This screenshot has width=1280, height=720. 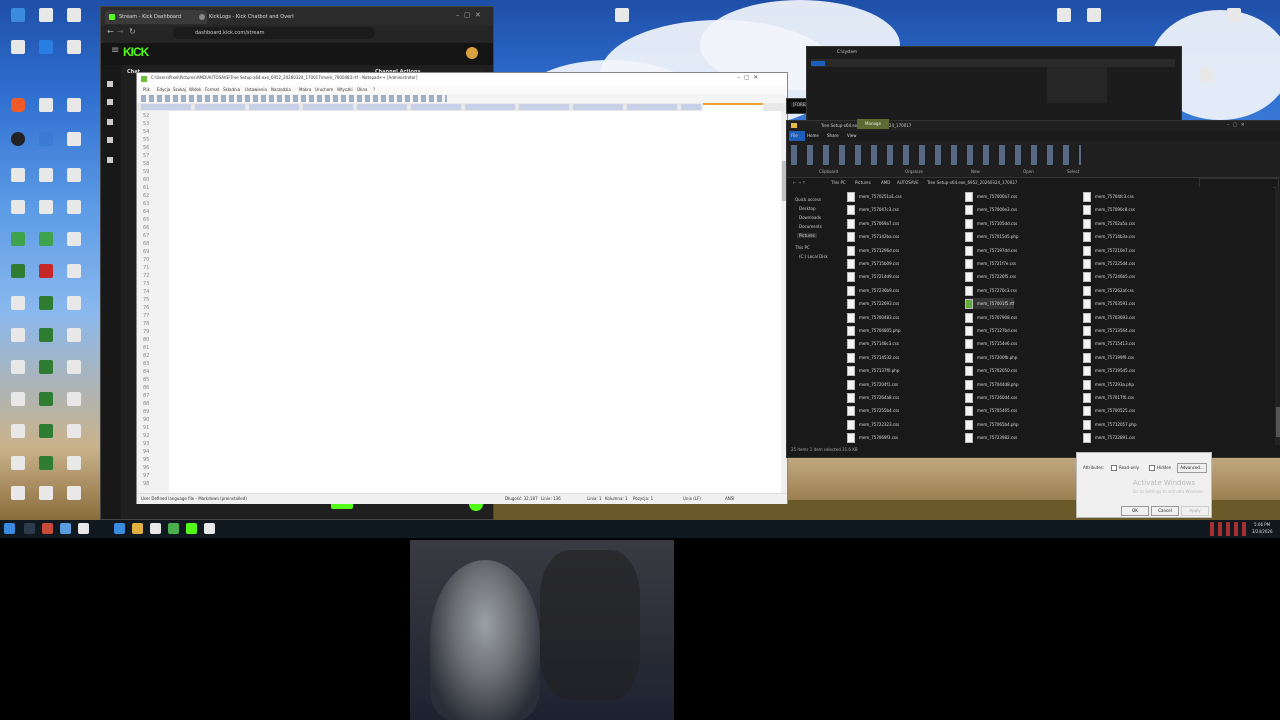 What do you see at coordinates (257, 17) in the screenshot?
I see `tab-kicklogs: KickLogs - Kick Chatbot and Overl` at bounding box center [257, 17].